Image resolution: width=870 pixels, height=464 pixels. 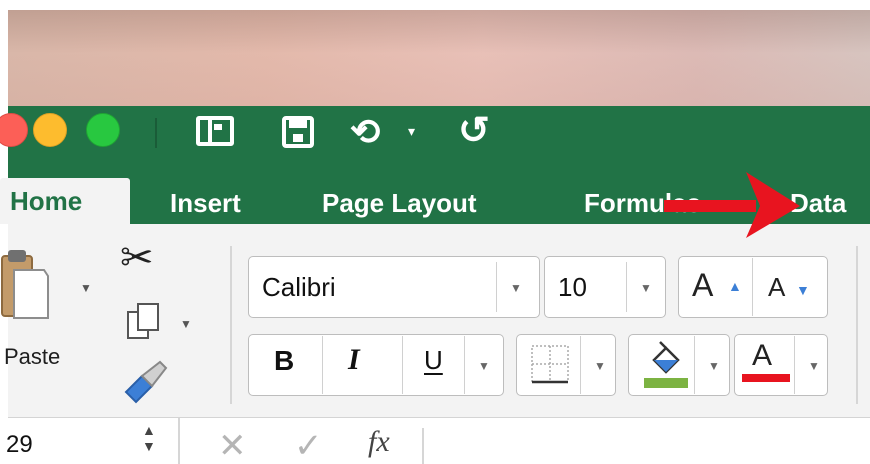 I want to click on font-name-value: Calibri, so click(x=299, y=287).